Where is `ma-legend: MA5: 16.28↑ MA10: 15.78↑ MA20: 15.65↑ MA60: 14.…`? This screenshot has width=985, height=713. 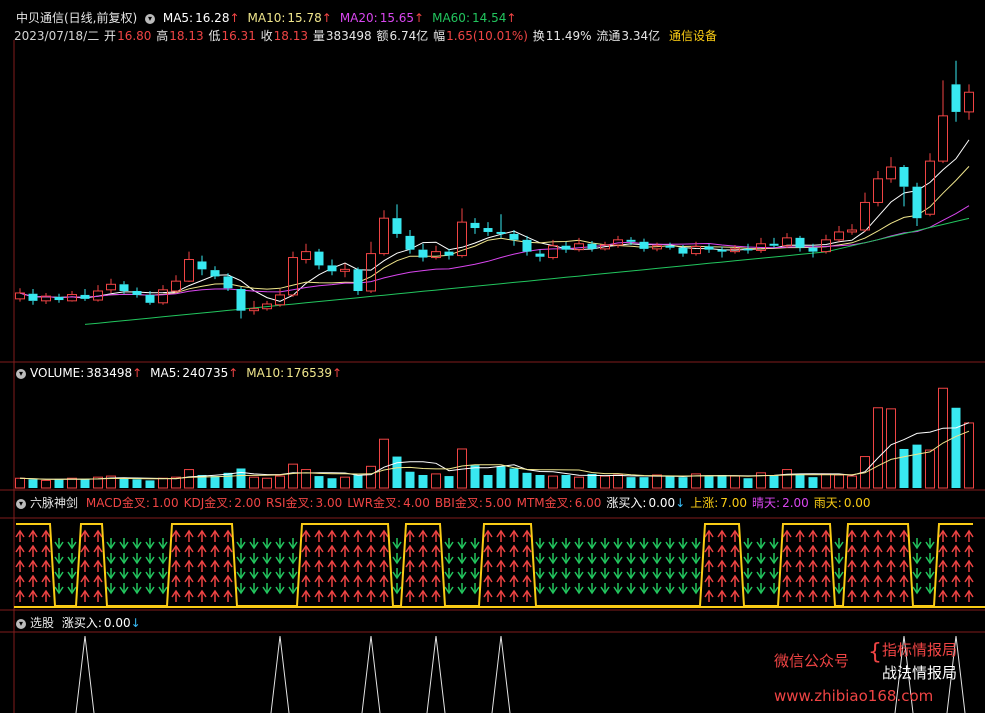
ma-legend: MA5: 16.28↑ MA10: 15.78↑ MA20: 15.65↑ MA60: 14.… is located at coordinates (344, 18).